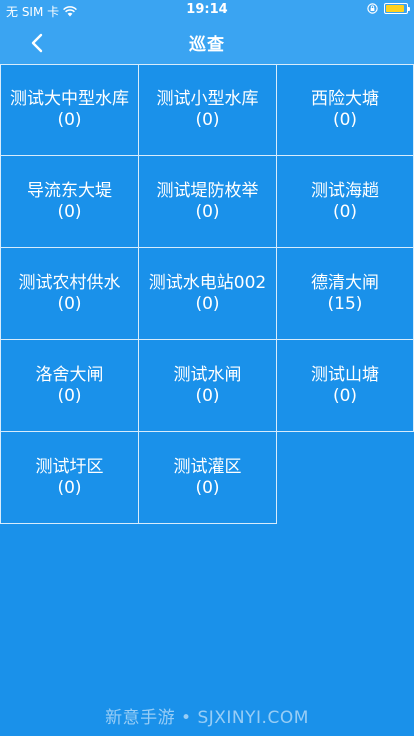 The height and width of the screenshot is (736, 414). I want to click on cell-name: 导流东大堤, so click(69, 190).